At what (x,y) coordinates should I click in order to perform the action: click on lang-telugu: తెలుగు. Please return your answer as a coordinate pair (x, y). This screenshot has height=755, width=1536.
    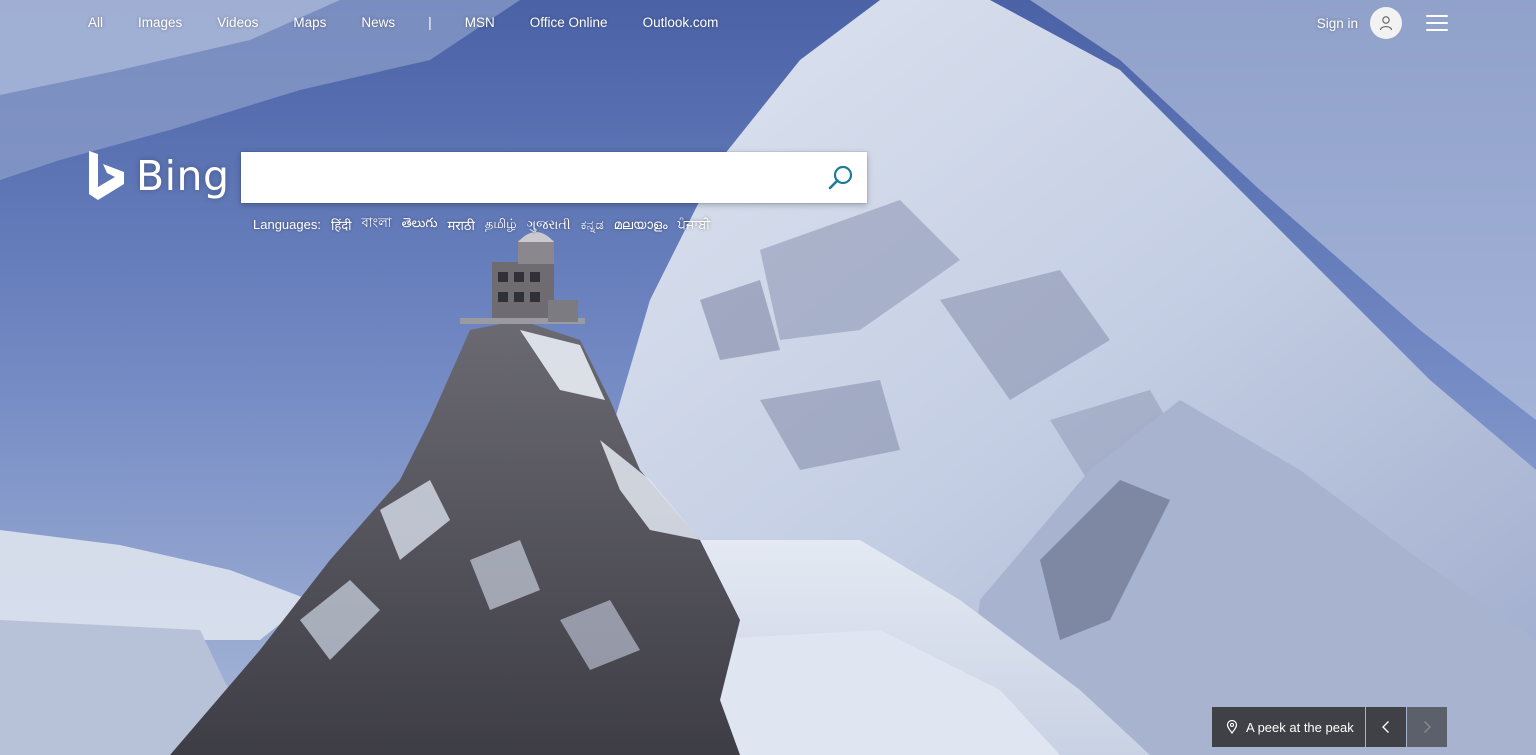
    Looking at the image, I should click on (420, 224).